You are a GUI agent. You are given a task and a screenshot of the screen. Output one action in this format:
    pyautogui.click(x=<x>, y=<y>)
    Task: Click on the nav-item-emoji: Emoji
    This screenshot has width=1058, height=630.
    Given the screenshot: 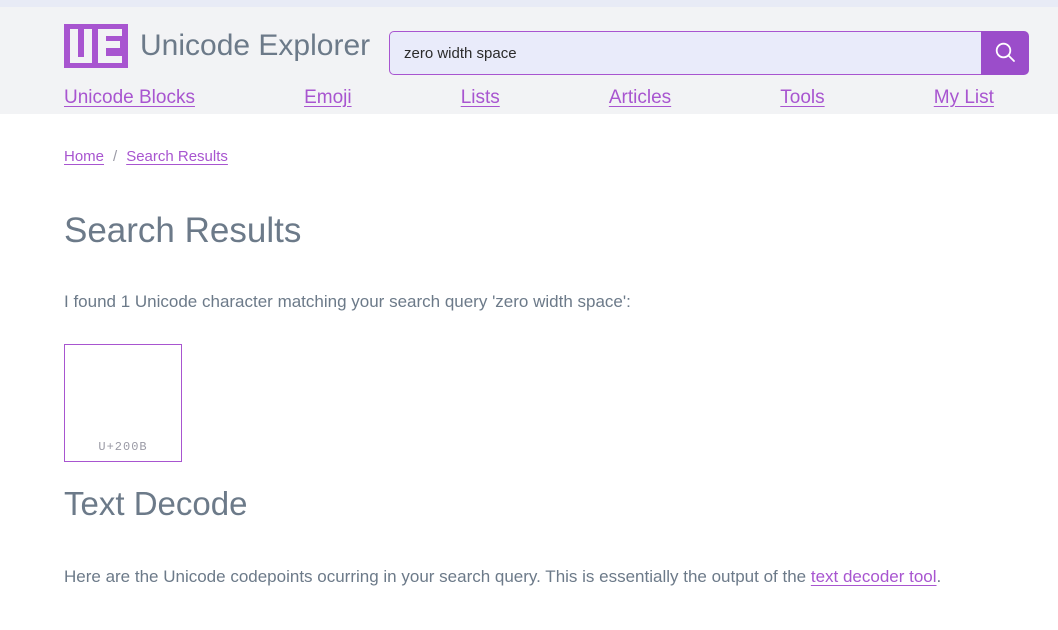 What is the action you would take?
    pyautogui.click(x=328, y=98)
    